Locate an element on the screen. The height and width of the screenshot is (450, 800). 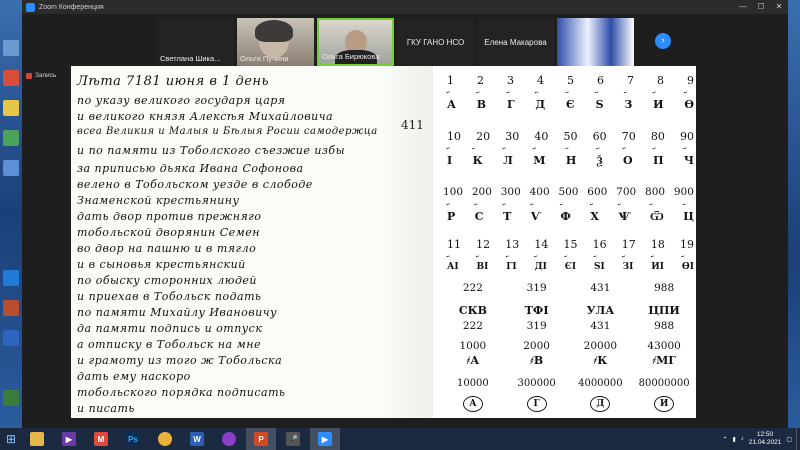
clock: 12:50 21.04.2021 is located at coordinates (765, 439).